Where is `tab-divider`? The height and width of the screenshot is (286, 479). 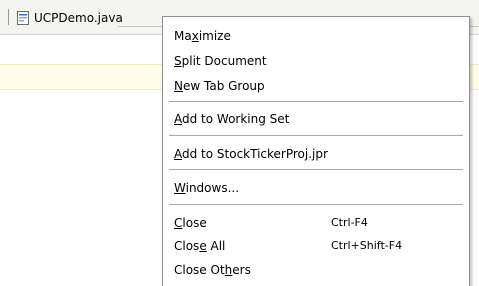 tab-divider is located at coordinates (8, 17).